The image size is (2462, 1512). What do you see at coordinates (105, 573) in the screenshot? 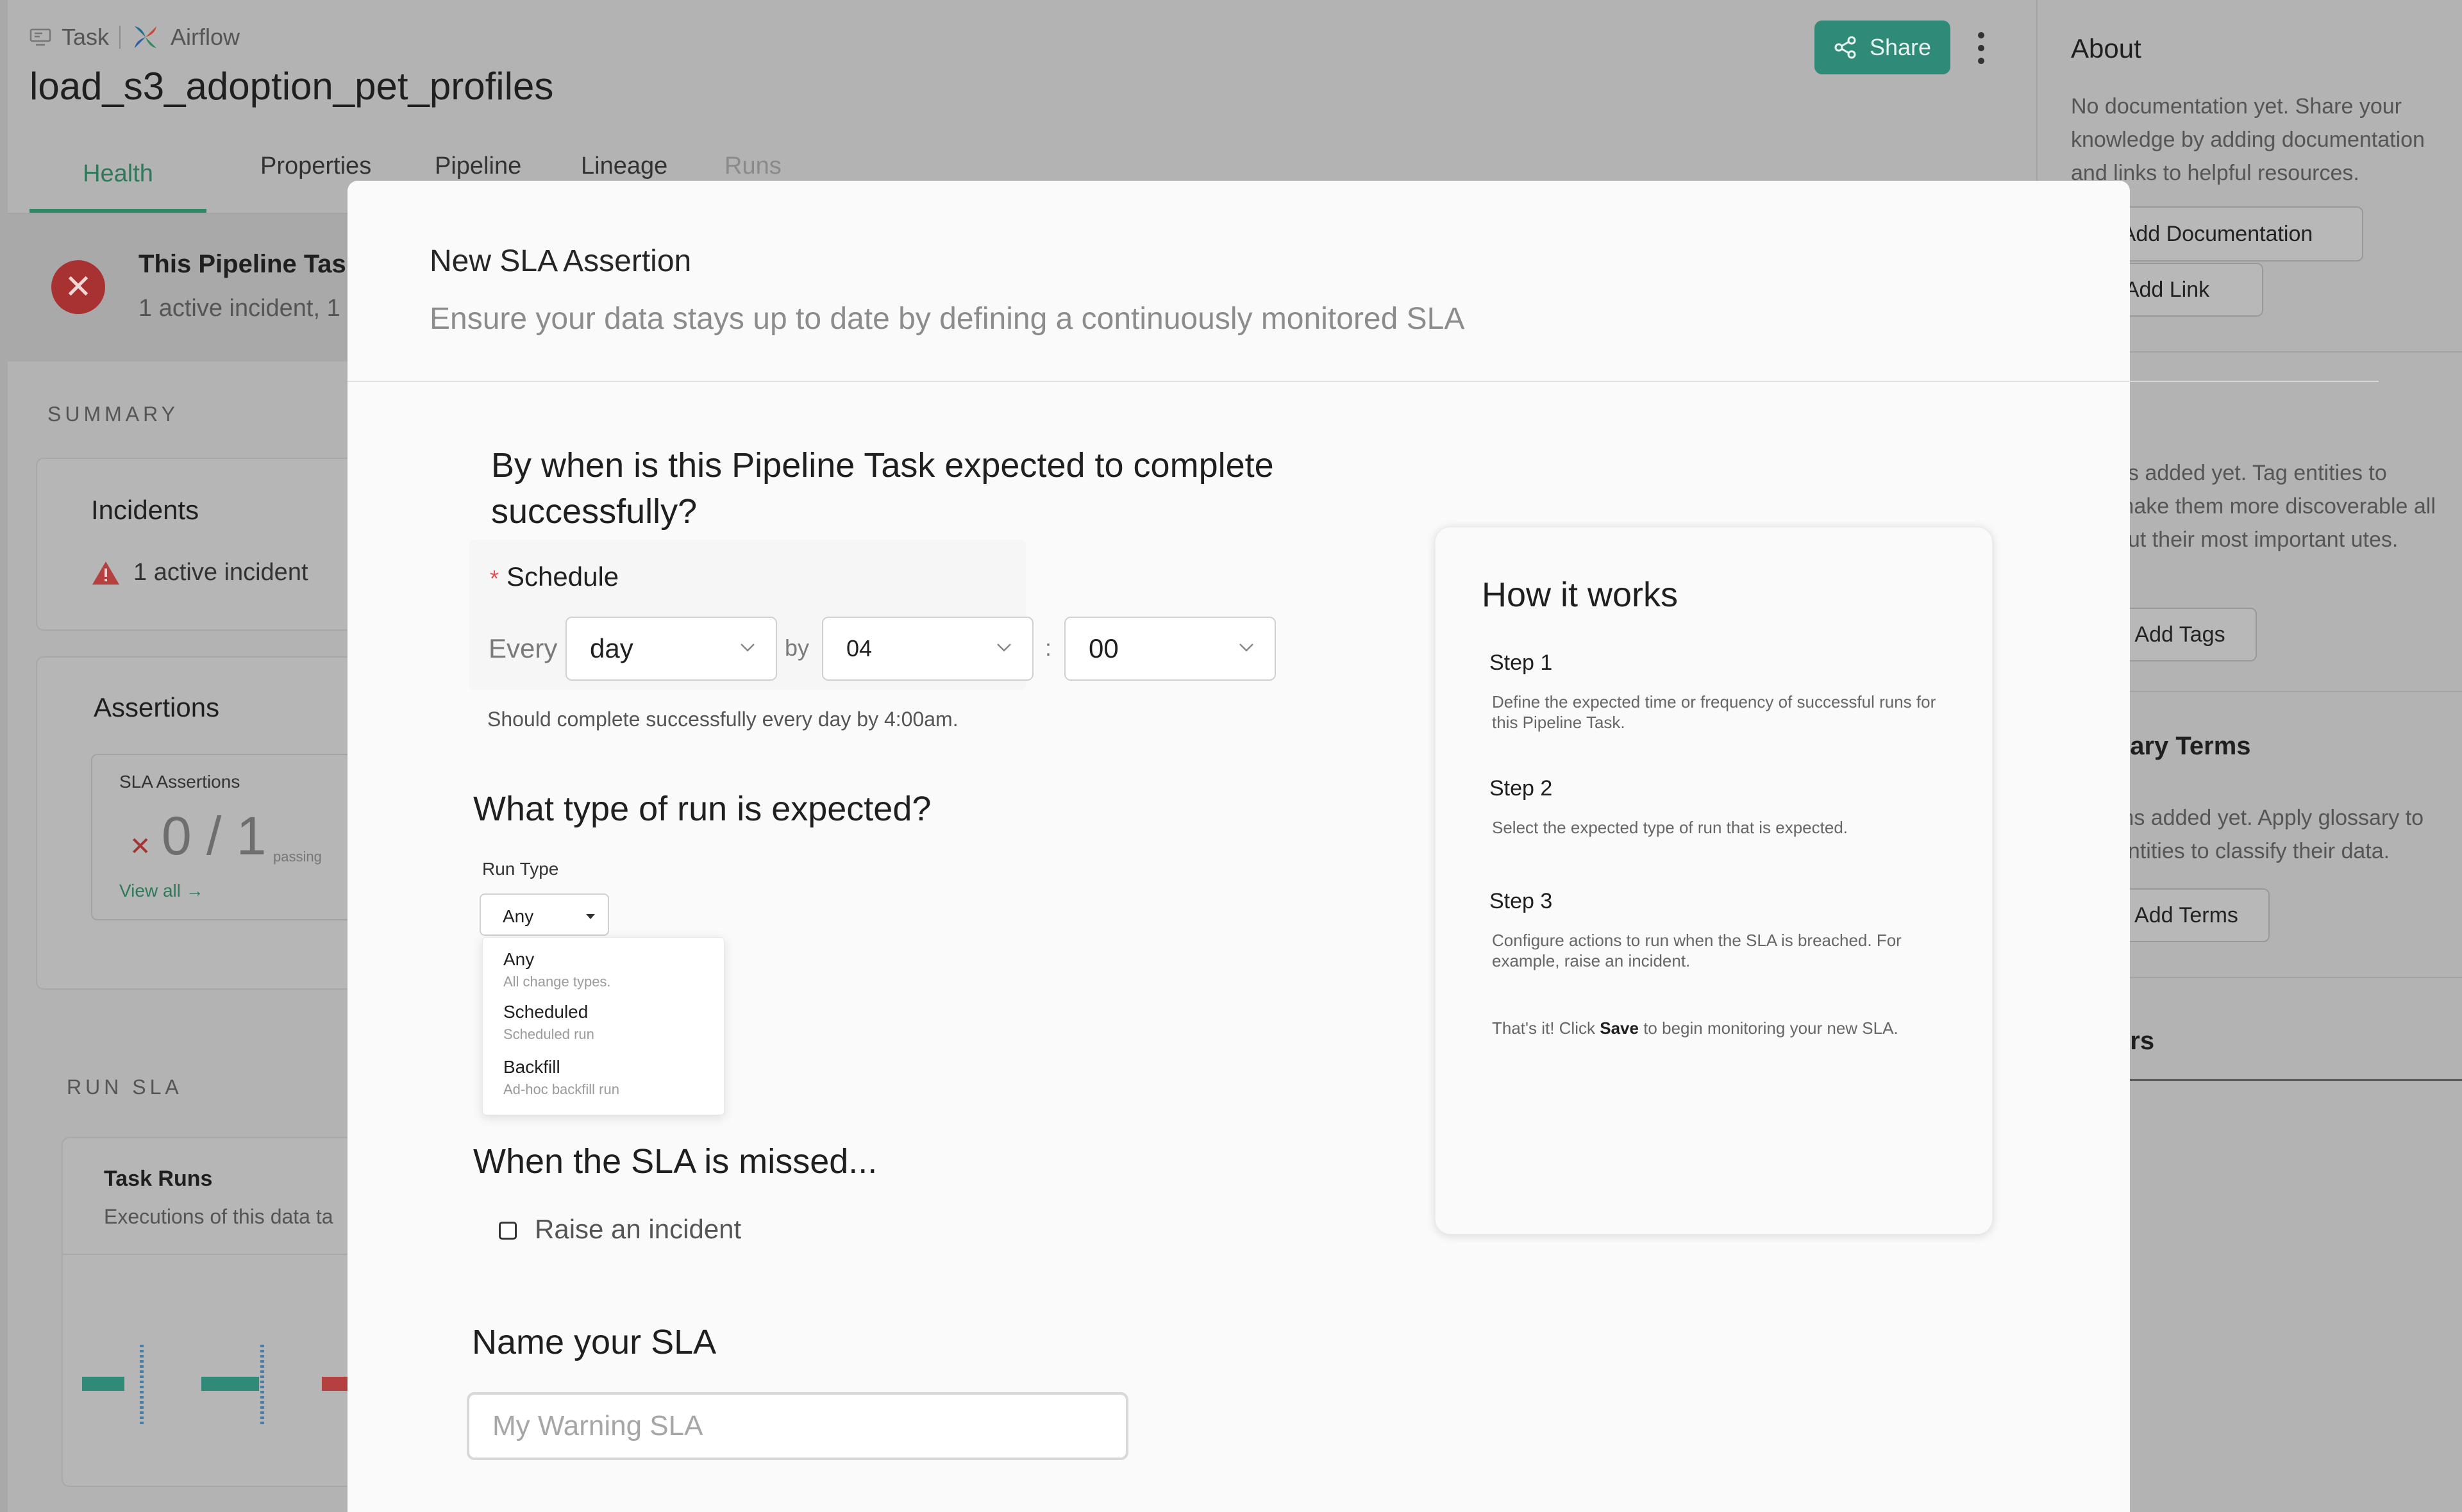
I see `warning-icon` at bounding box center [105, 573].